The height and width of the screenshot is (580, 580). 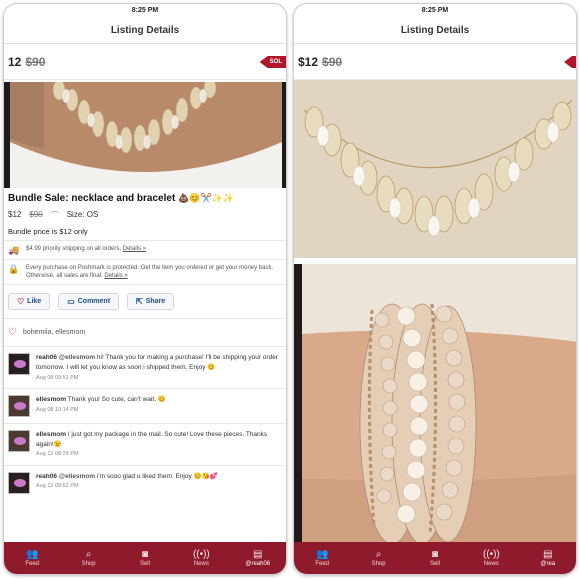 What do you see at coordinates (57, 454) in the screenshot?
I see `comment-date: Aug 12 08:29 PM` at bounding box center [57, 454].